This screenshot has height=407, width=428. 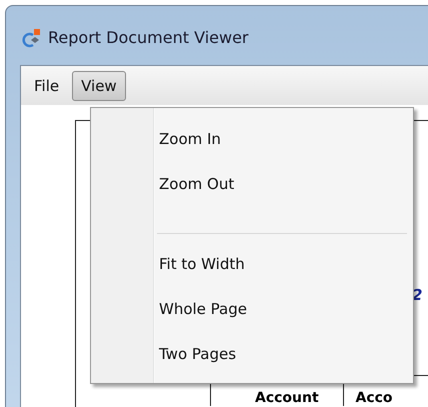 What do you see at coordinates (252, 184) in the screenshot?
I see `menu-option: Zoom Out` at bounding box center [252, 184].